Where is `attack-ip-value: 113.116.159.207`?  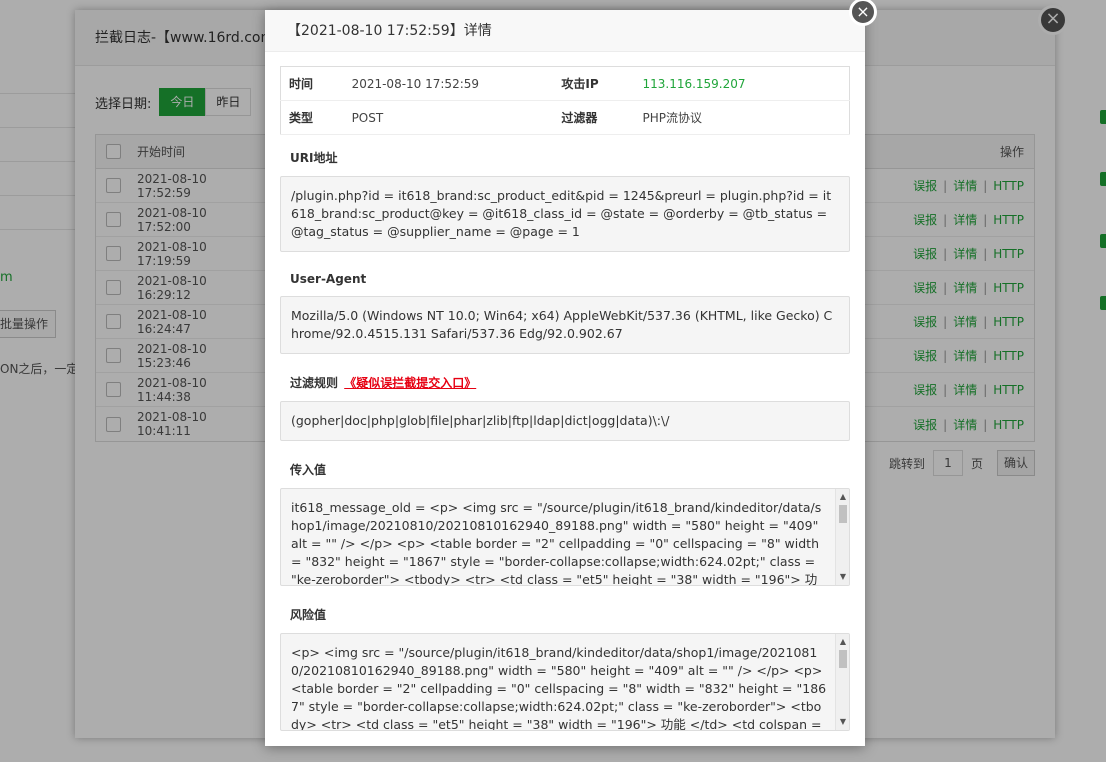 attack-ip-value: 113.116.159.207 is located at coordinates (742, 83).